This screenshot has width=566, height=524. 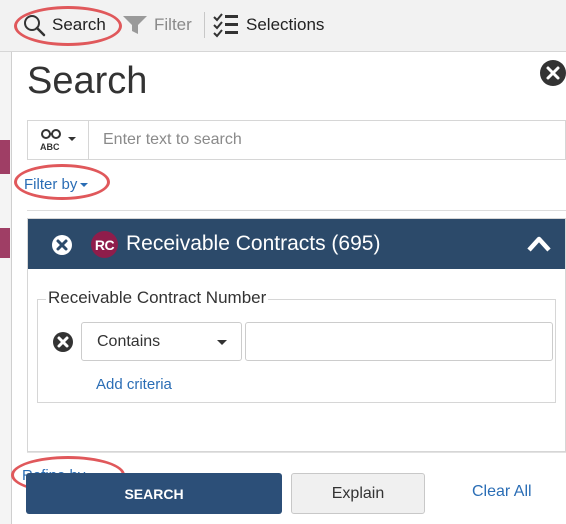 What do you see at coordinates (135, 25) in the screenshot?
I see `funnel-icon` at bounding box center [135, 25].